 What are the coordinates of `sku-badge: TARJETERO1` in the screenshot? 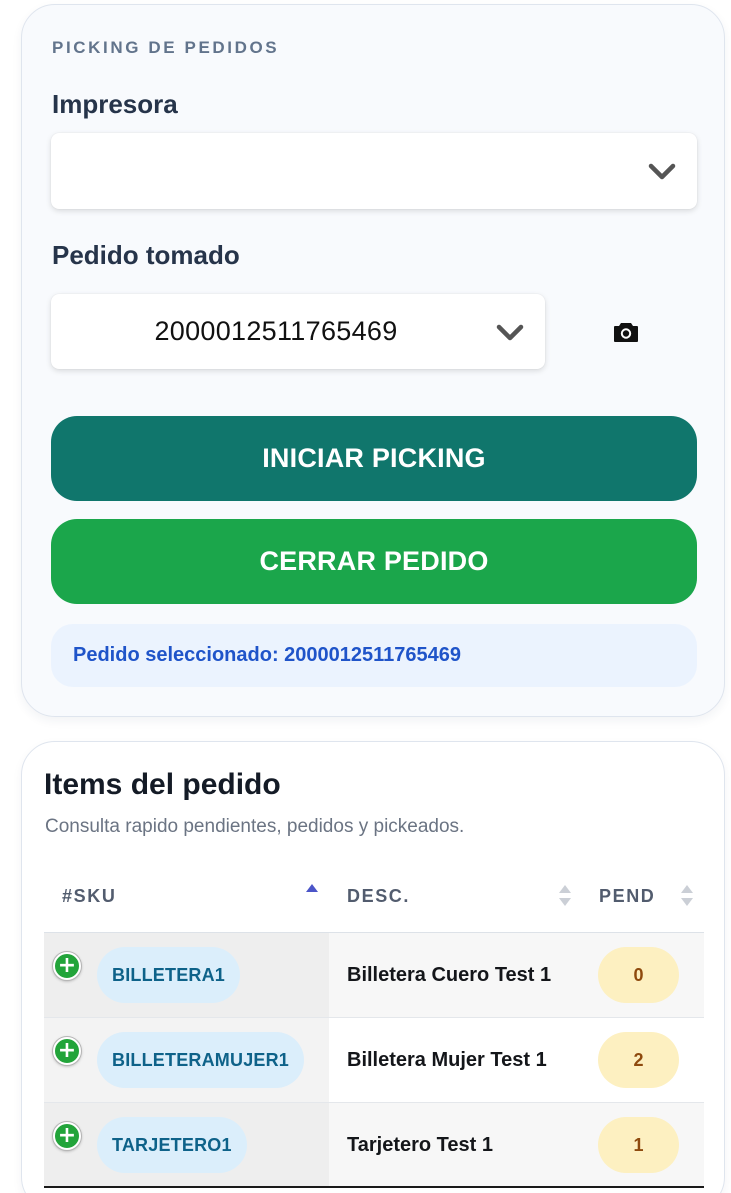 It's located at (172, 1145).